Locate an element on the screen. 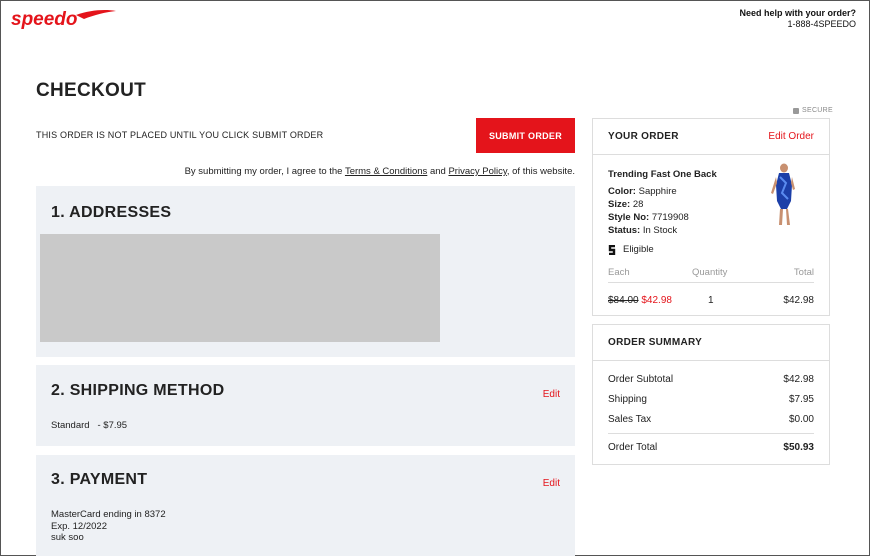 The height and width of the screenshot is (556, 870). addresses-title: 1. ADDRESSES is located at coordinates (111, 212).